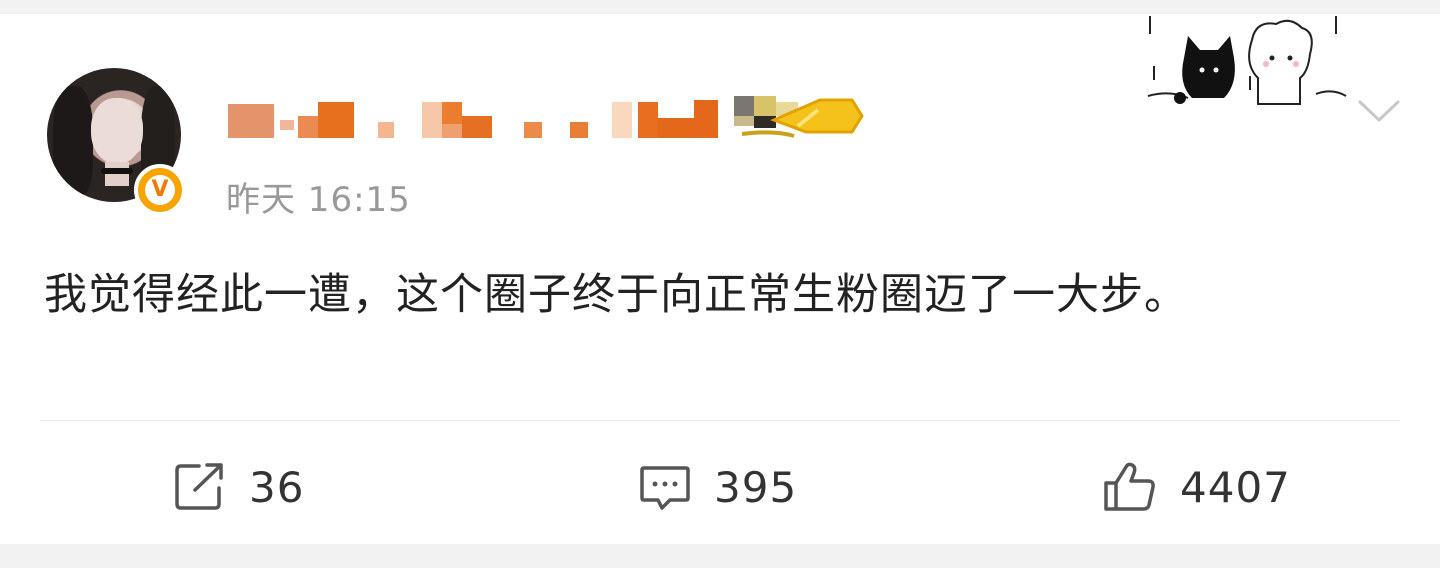 Image resolution: width=1440 pixels, height=568 pixels. I want to click on vip-badge-icon, so click(799, 117).